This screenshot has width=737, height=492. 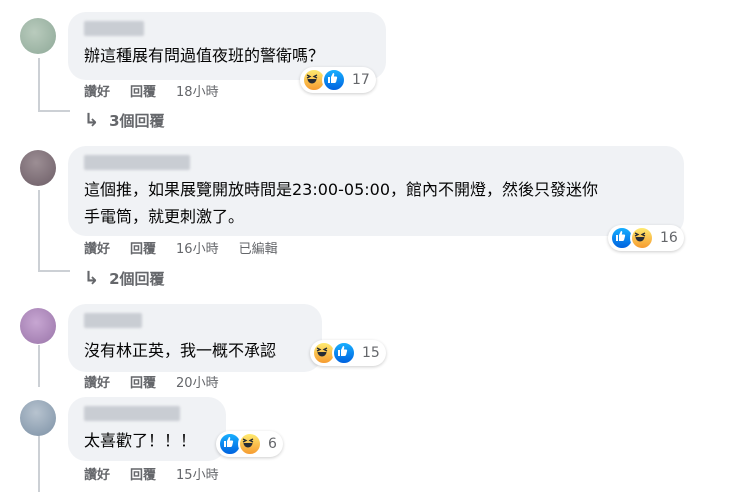 I want to click on comment-text: 沒有林正英，我一概不承認, so click(x=180, y=350).